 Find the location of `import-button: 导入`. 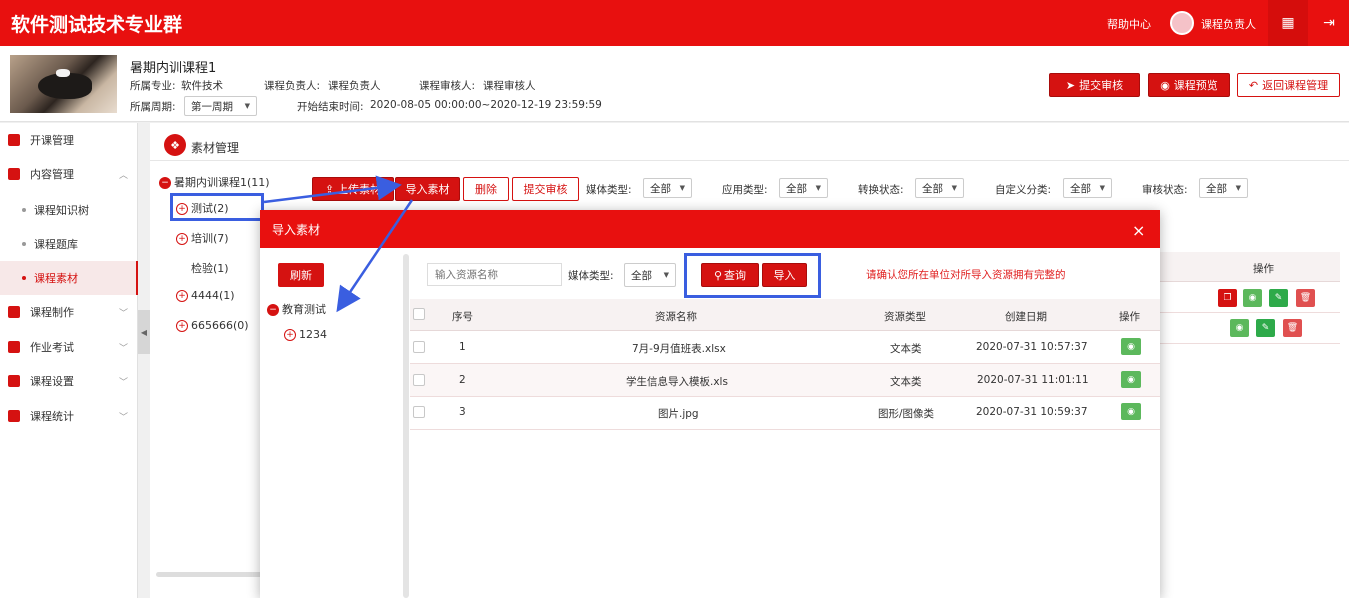

import-button: 导入 is located at coordinates (784, 275).